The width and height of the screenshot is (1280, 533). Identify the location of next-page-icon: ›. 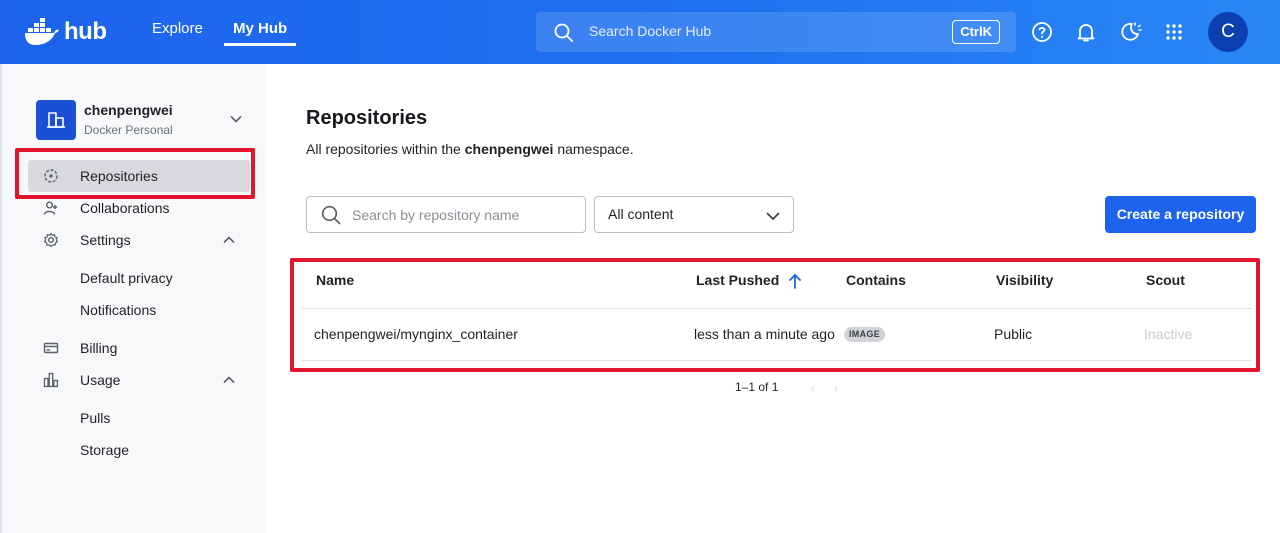
(836, 388).